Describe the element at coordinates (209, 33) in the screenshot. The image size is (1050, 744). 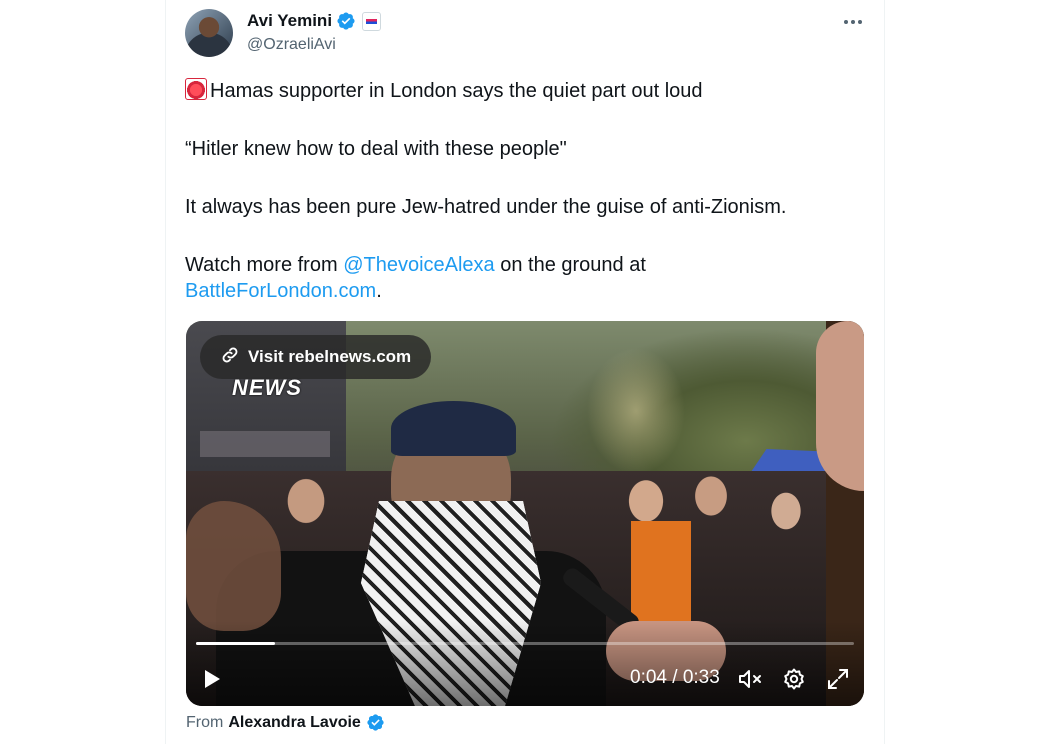
I see `author-avatar` at that location.